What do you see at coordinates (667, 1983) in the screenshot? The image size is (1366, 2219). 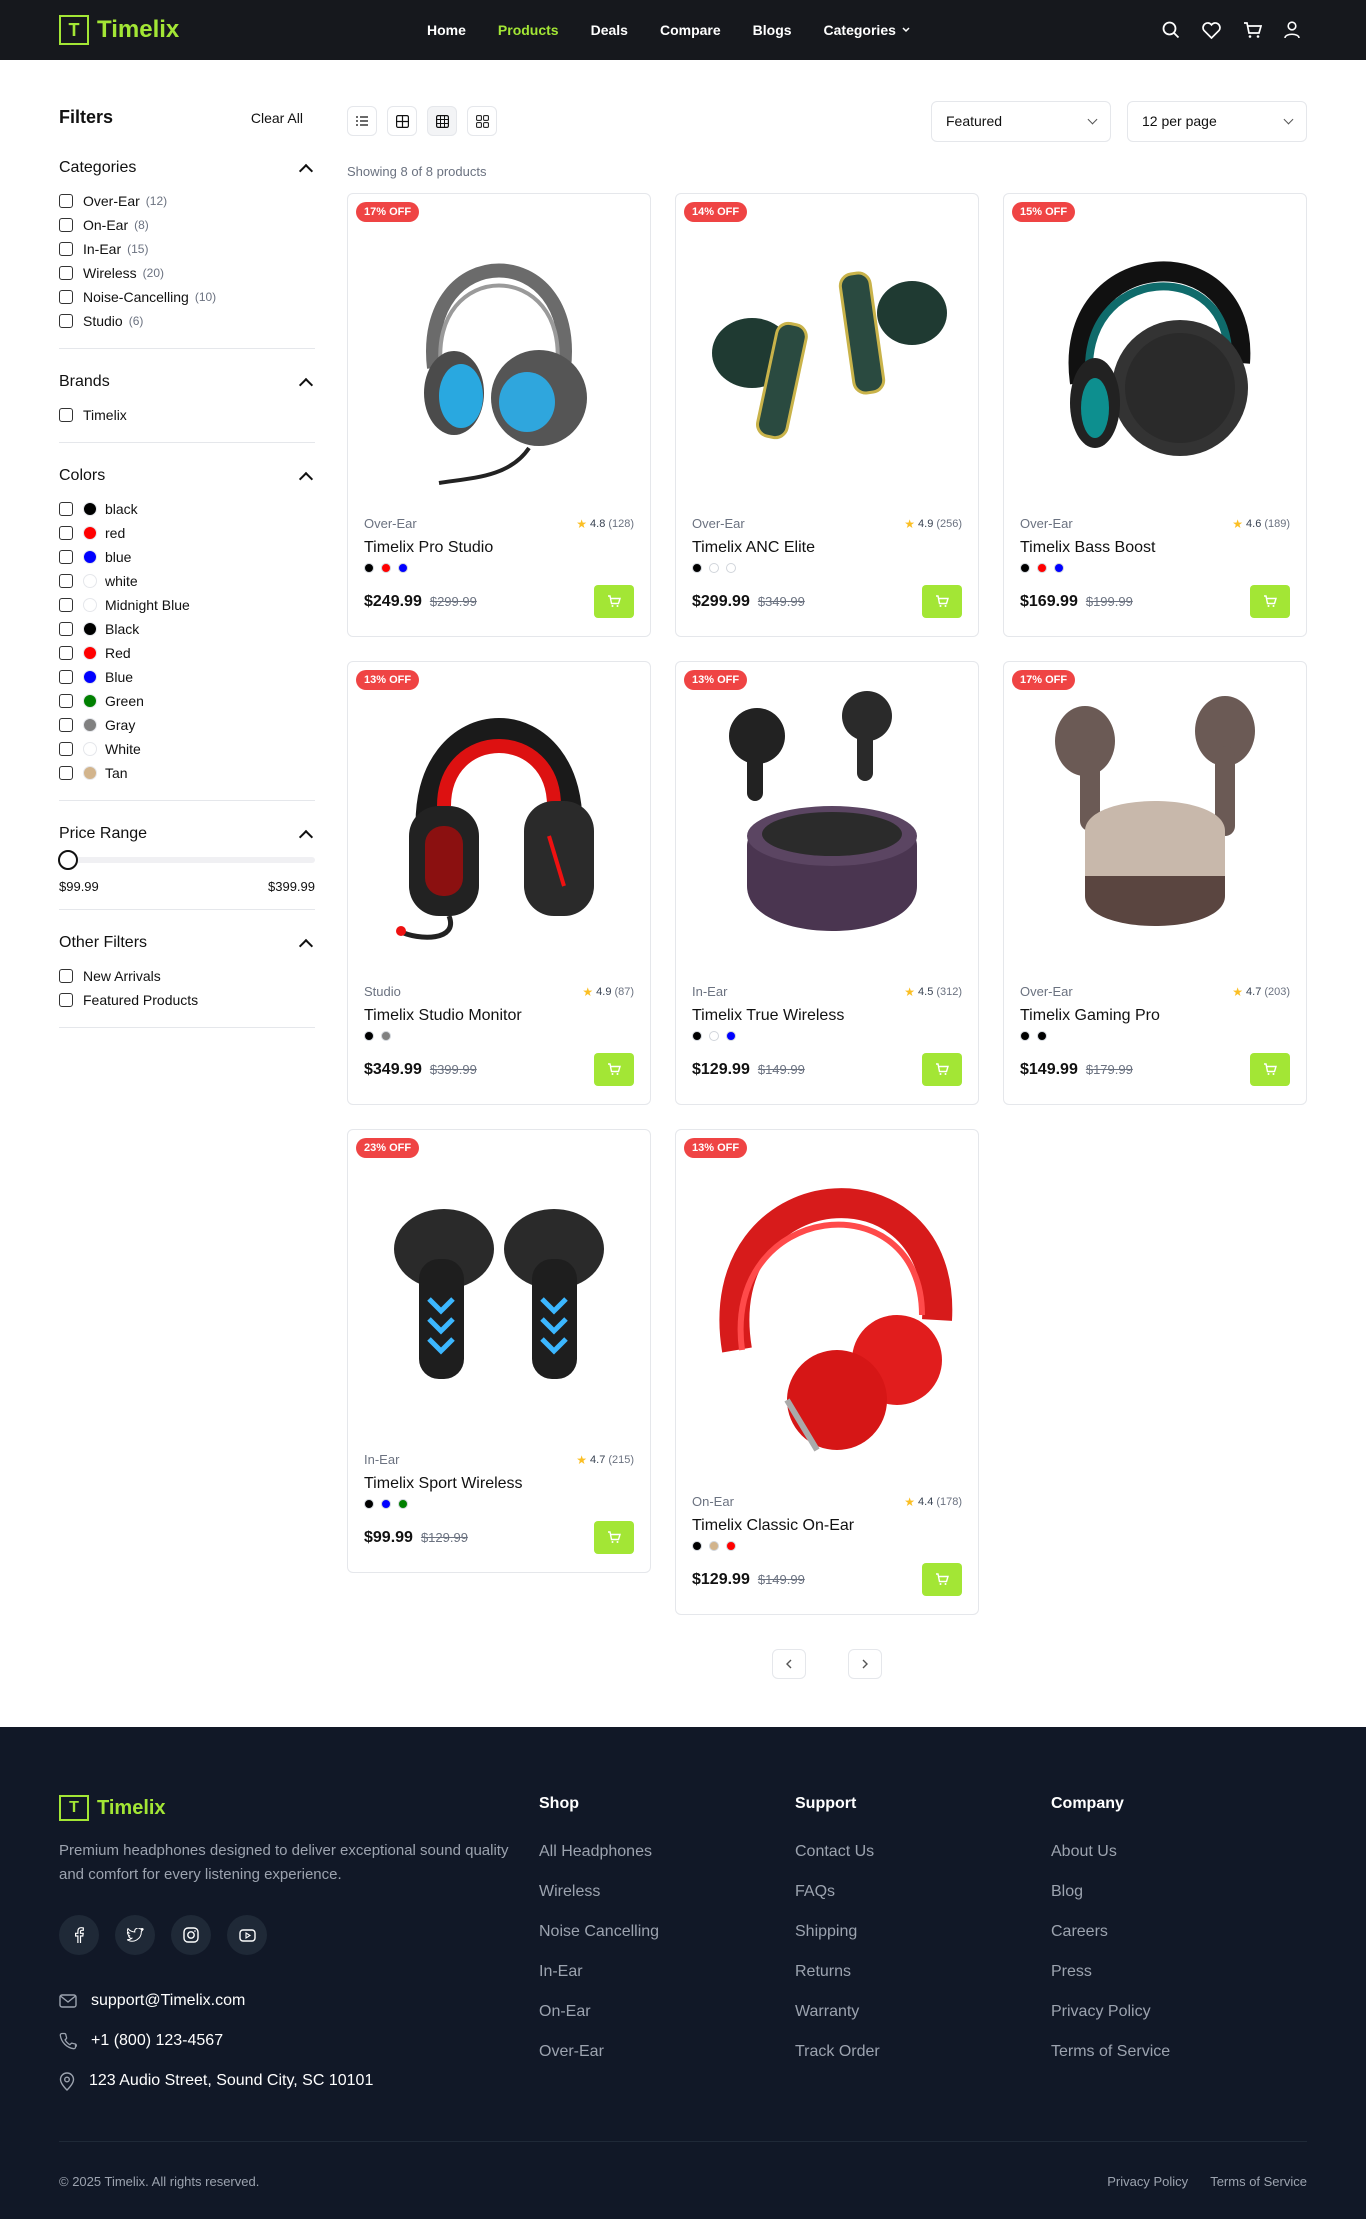 I see `footer-link: In-Ear` at bounding box center [667, 1983].